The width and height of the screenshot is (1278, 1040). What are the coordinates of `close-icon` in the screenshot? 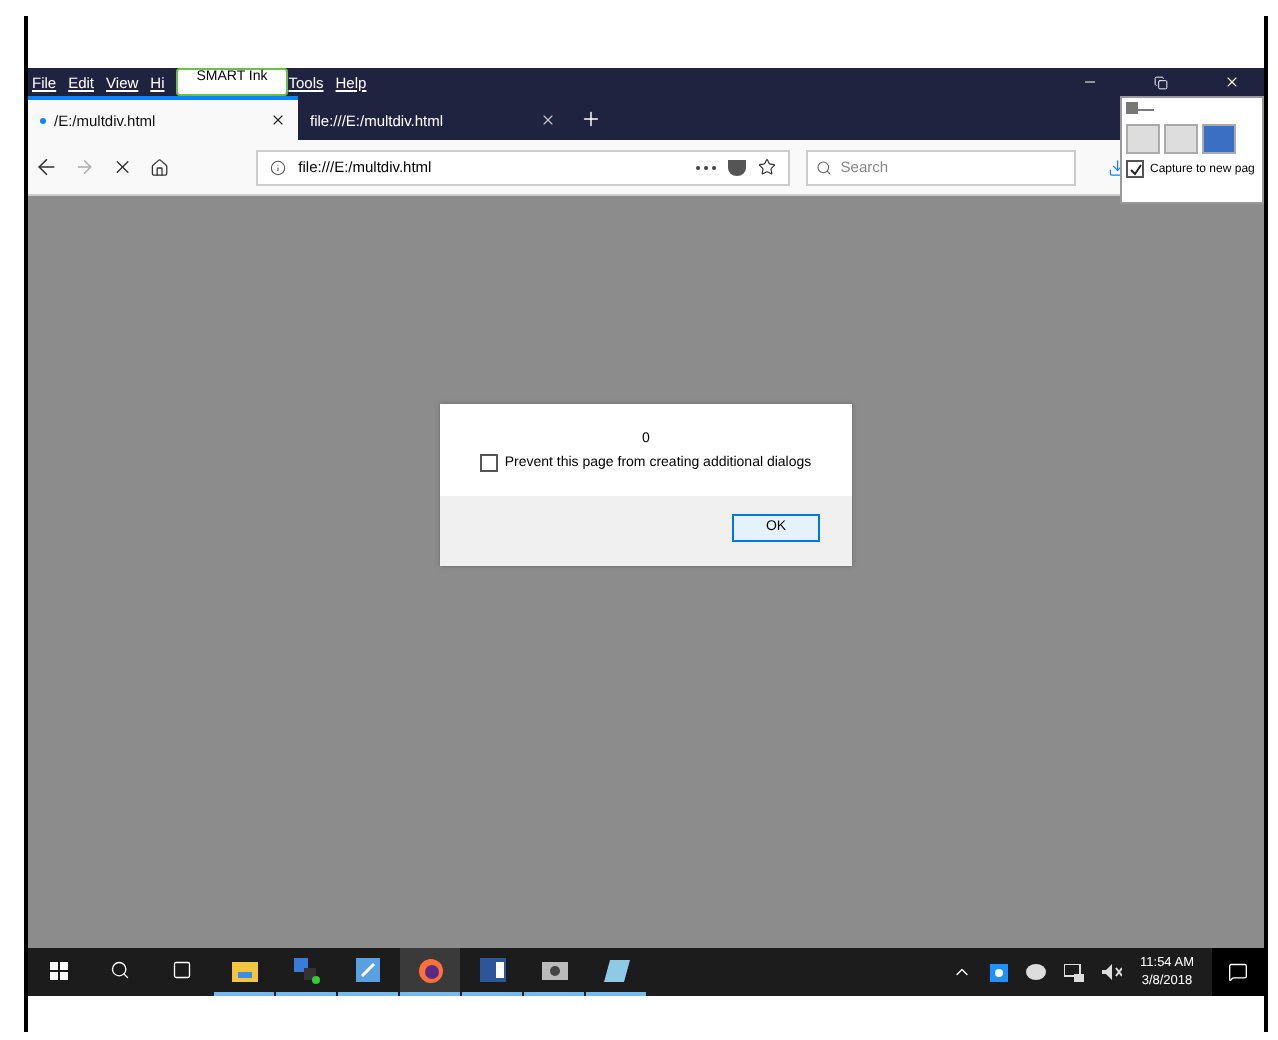 It's located at (278, 120).